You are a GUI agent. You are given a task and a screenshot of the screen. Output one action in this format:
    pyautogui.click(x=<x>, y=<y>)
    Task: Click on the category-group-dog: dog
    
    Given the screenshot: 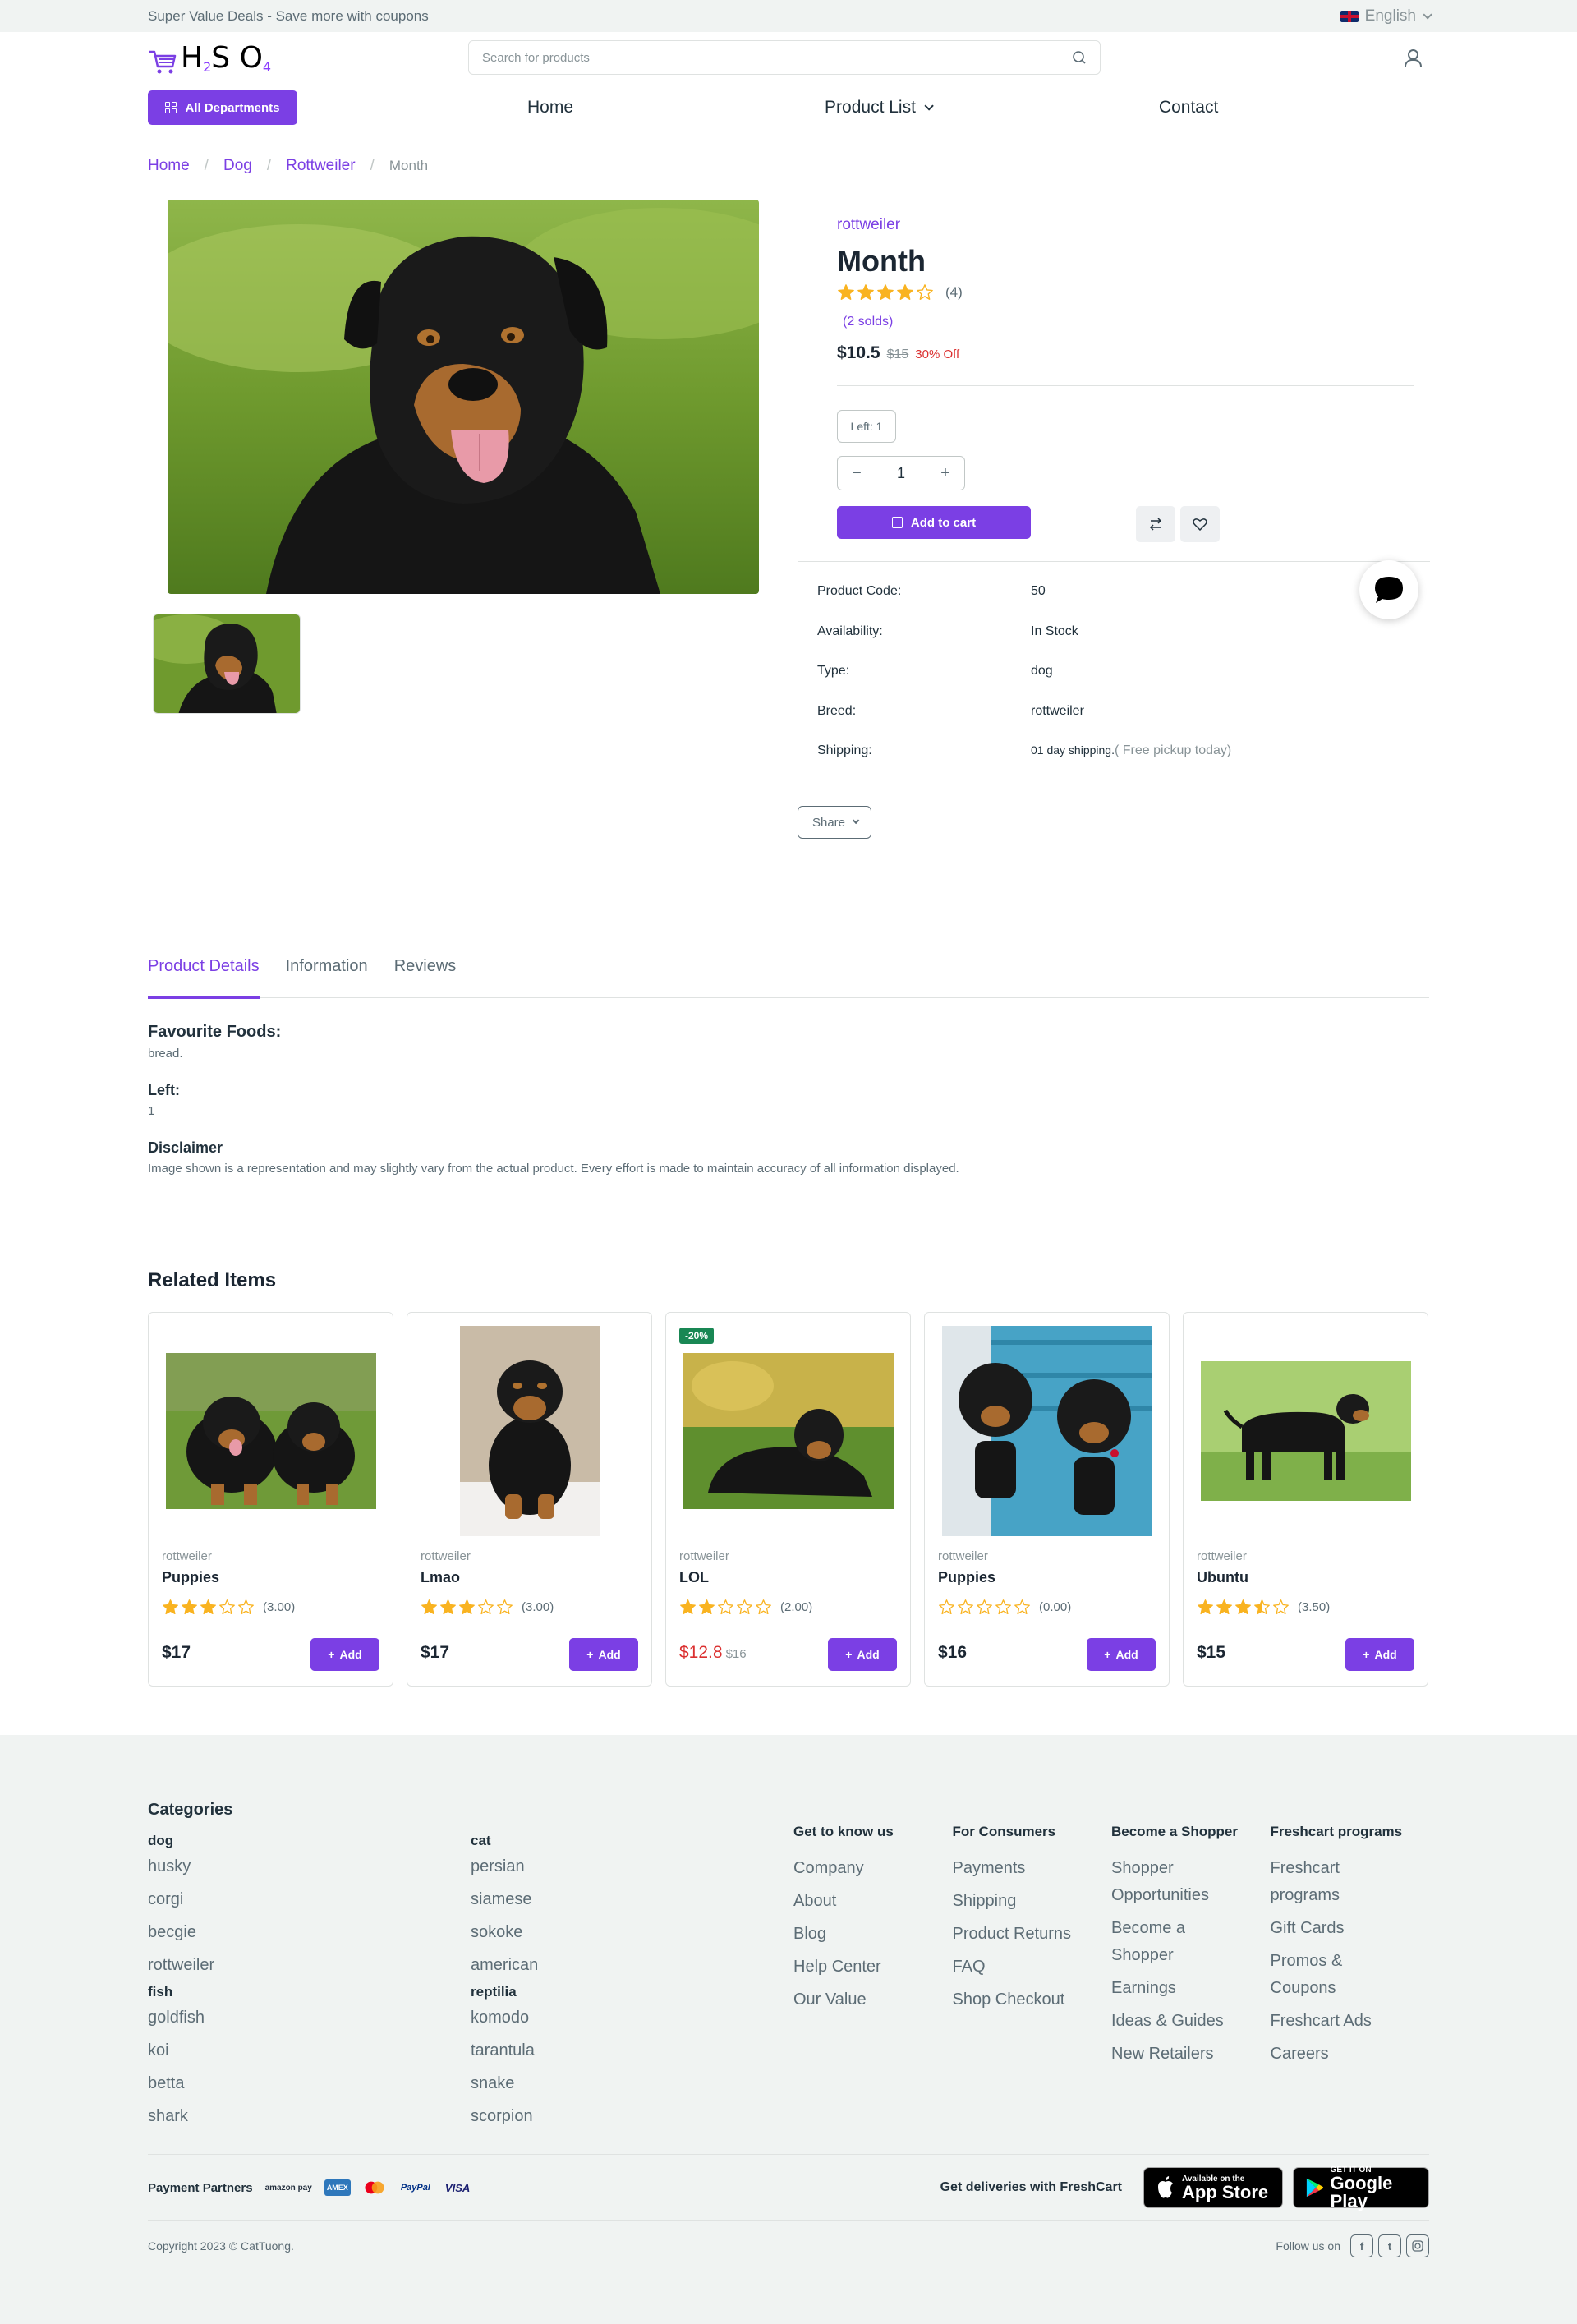 What is the action you would take?
    pyautogui.click(x=309, y=1841)
    